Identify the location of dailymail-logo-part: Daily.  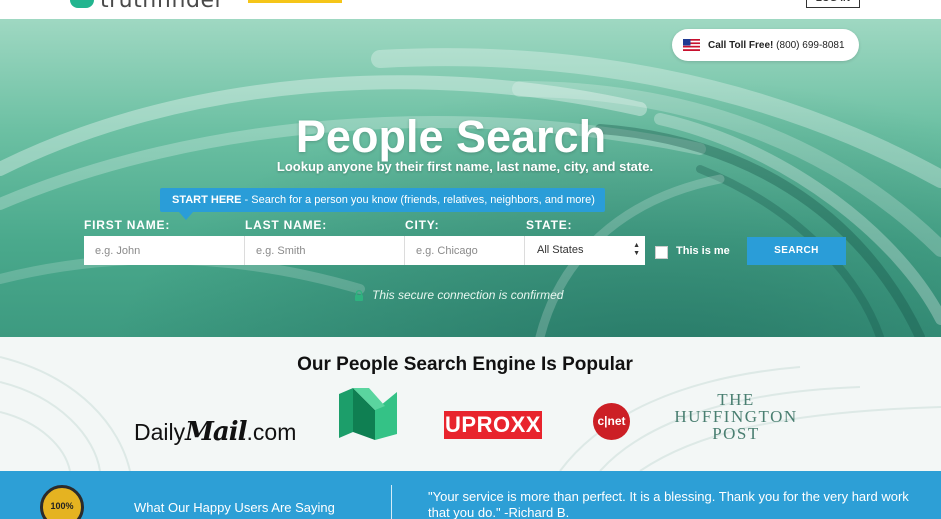
(160, 432).